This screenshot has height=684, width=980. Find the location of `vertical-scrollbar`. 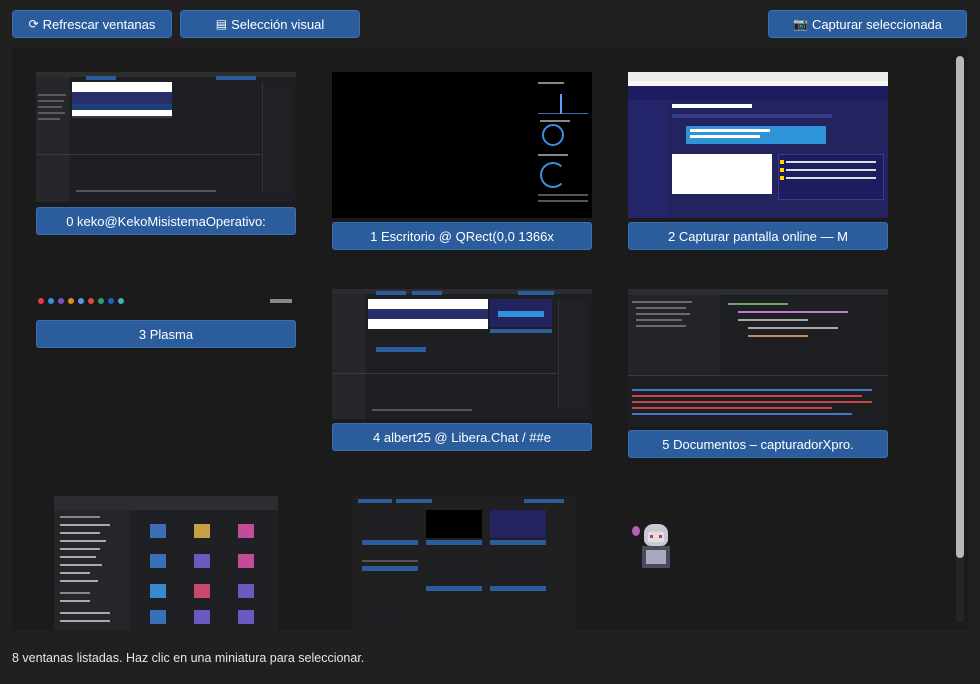

vertical-scrollbar is located at coordinates (960, 339).